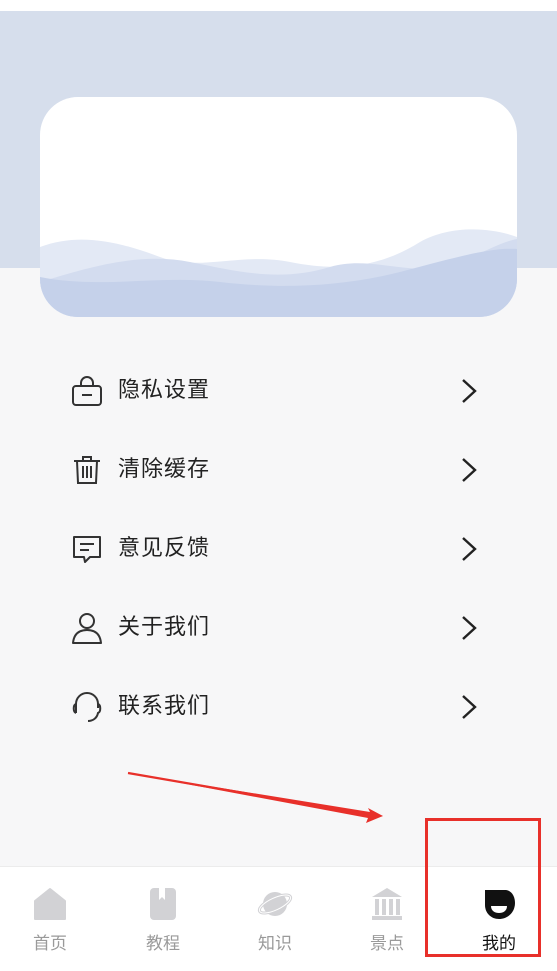 Image resolution: width=557 pixels, height=971 pixels. Describe the element at coordinates (164, 706) in the screenshot. I see `menu-item-label: 联系我们` at that location.